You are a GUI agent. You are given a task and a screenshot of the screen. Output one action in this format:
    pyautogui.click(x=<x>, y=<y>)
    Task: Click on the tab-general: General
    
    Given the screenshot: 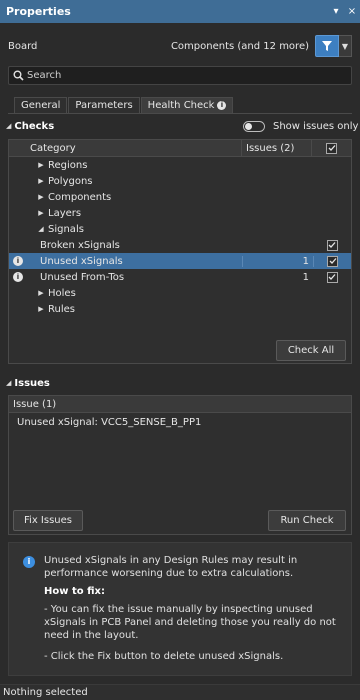 What is the action you would take?
    pyautogui.click(x=41, y=105)
    